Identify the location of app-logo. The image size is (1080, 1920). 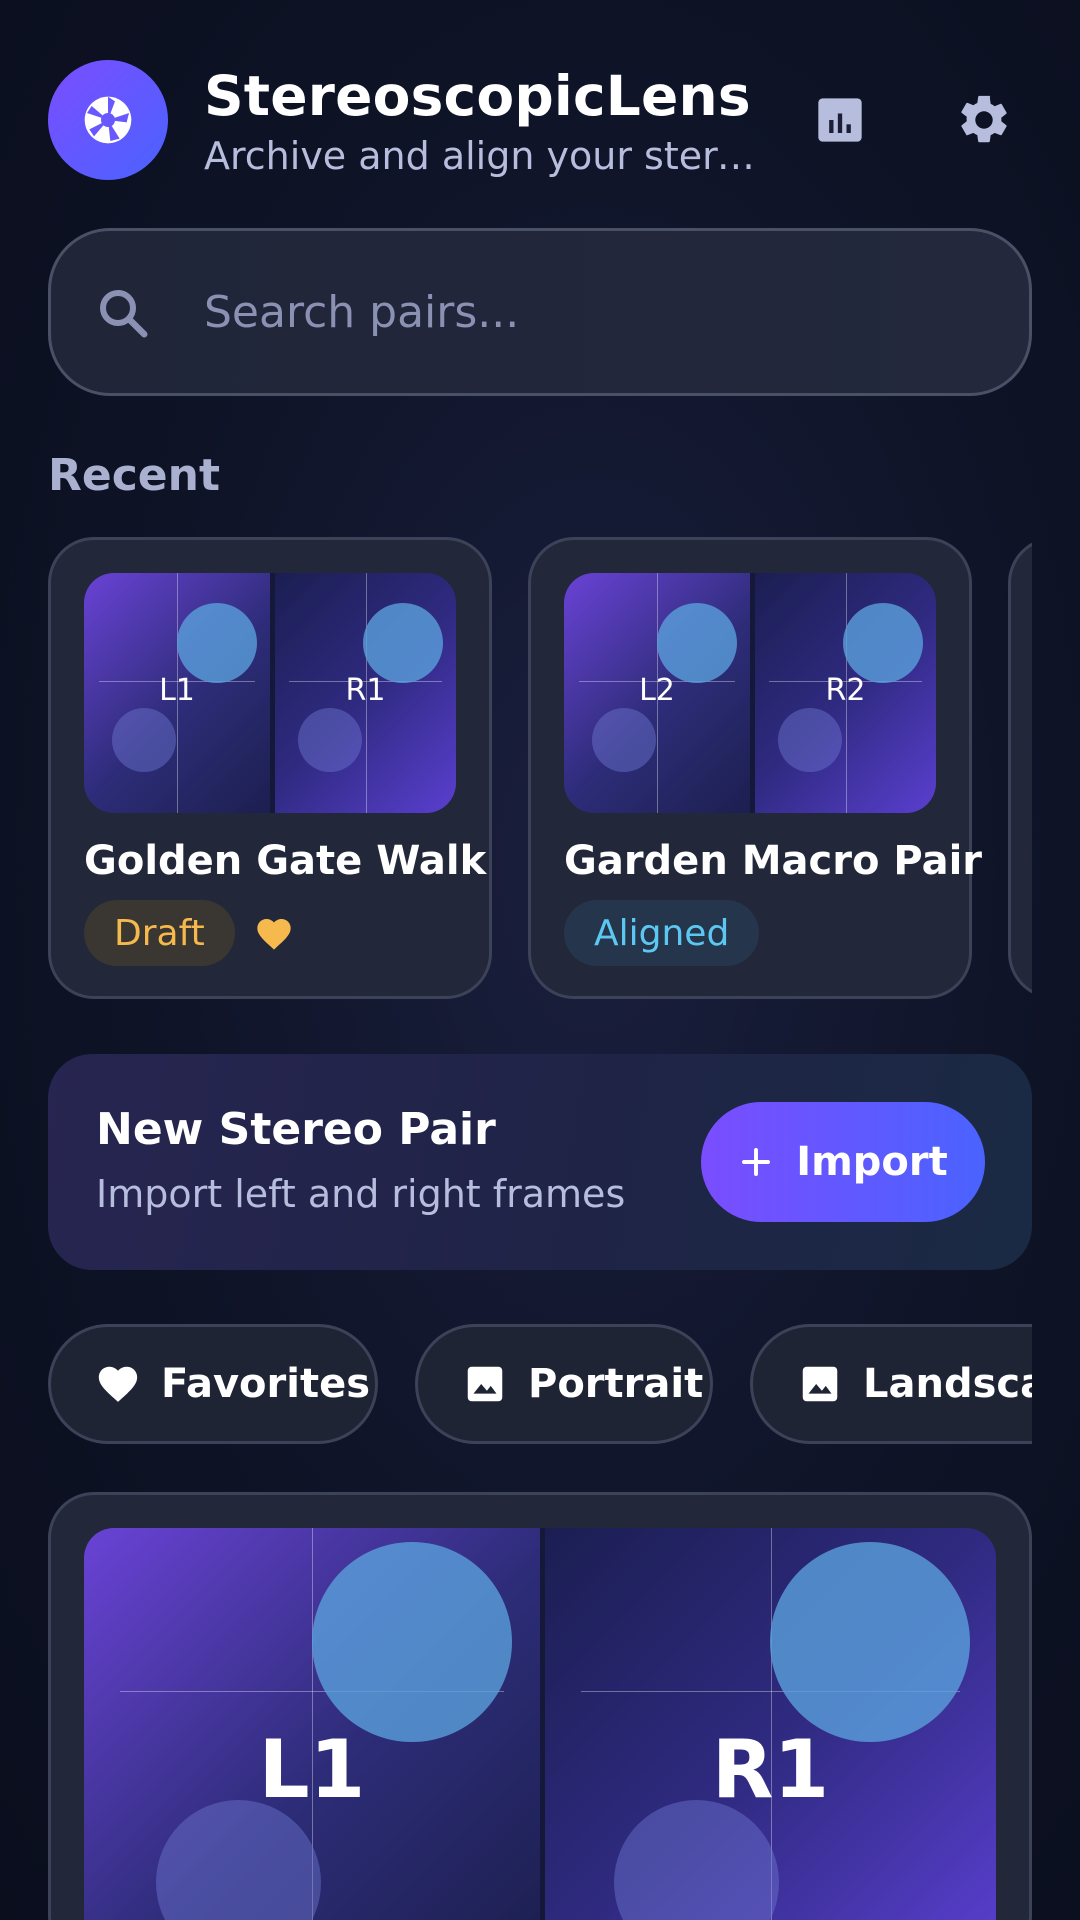
(108, 120).